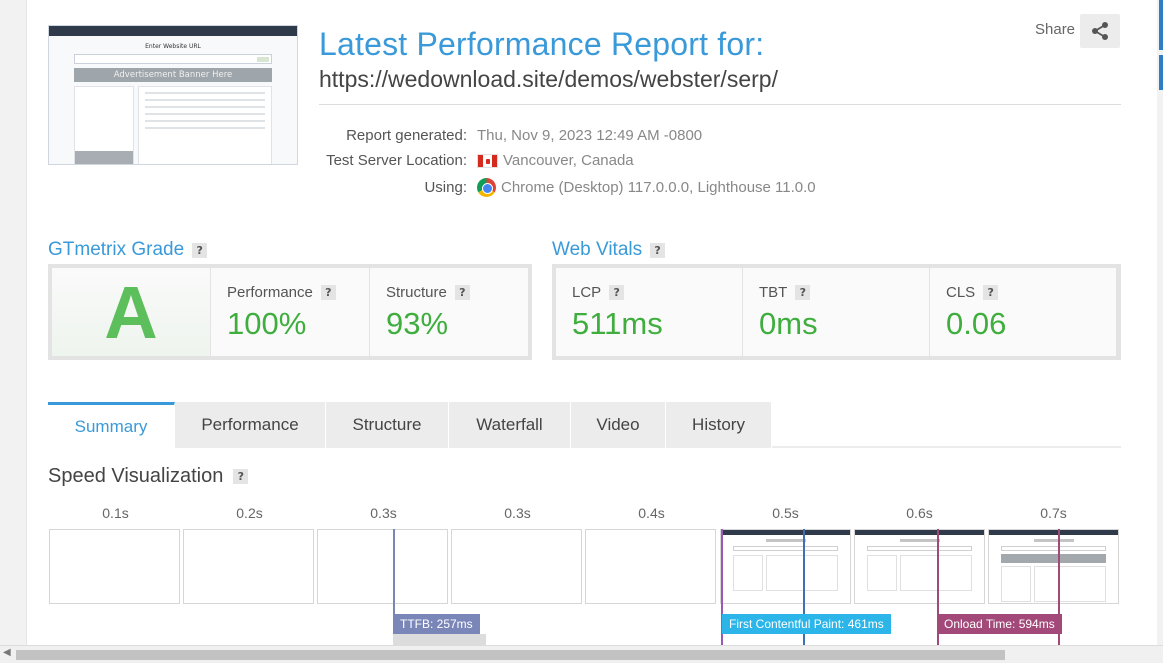 The height and width of the screenshot is (663, 1163). What do you see at coordinates (1053, 513) in the screenshot?
I see `frame-time-label: 0.7s` at bounding box center [1053, 513].